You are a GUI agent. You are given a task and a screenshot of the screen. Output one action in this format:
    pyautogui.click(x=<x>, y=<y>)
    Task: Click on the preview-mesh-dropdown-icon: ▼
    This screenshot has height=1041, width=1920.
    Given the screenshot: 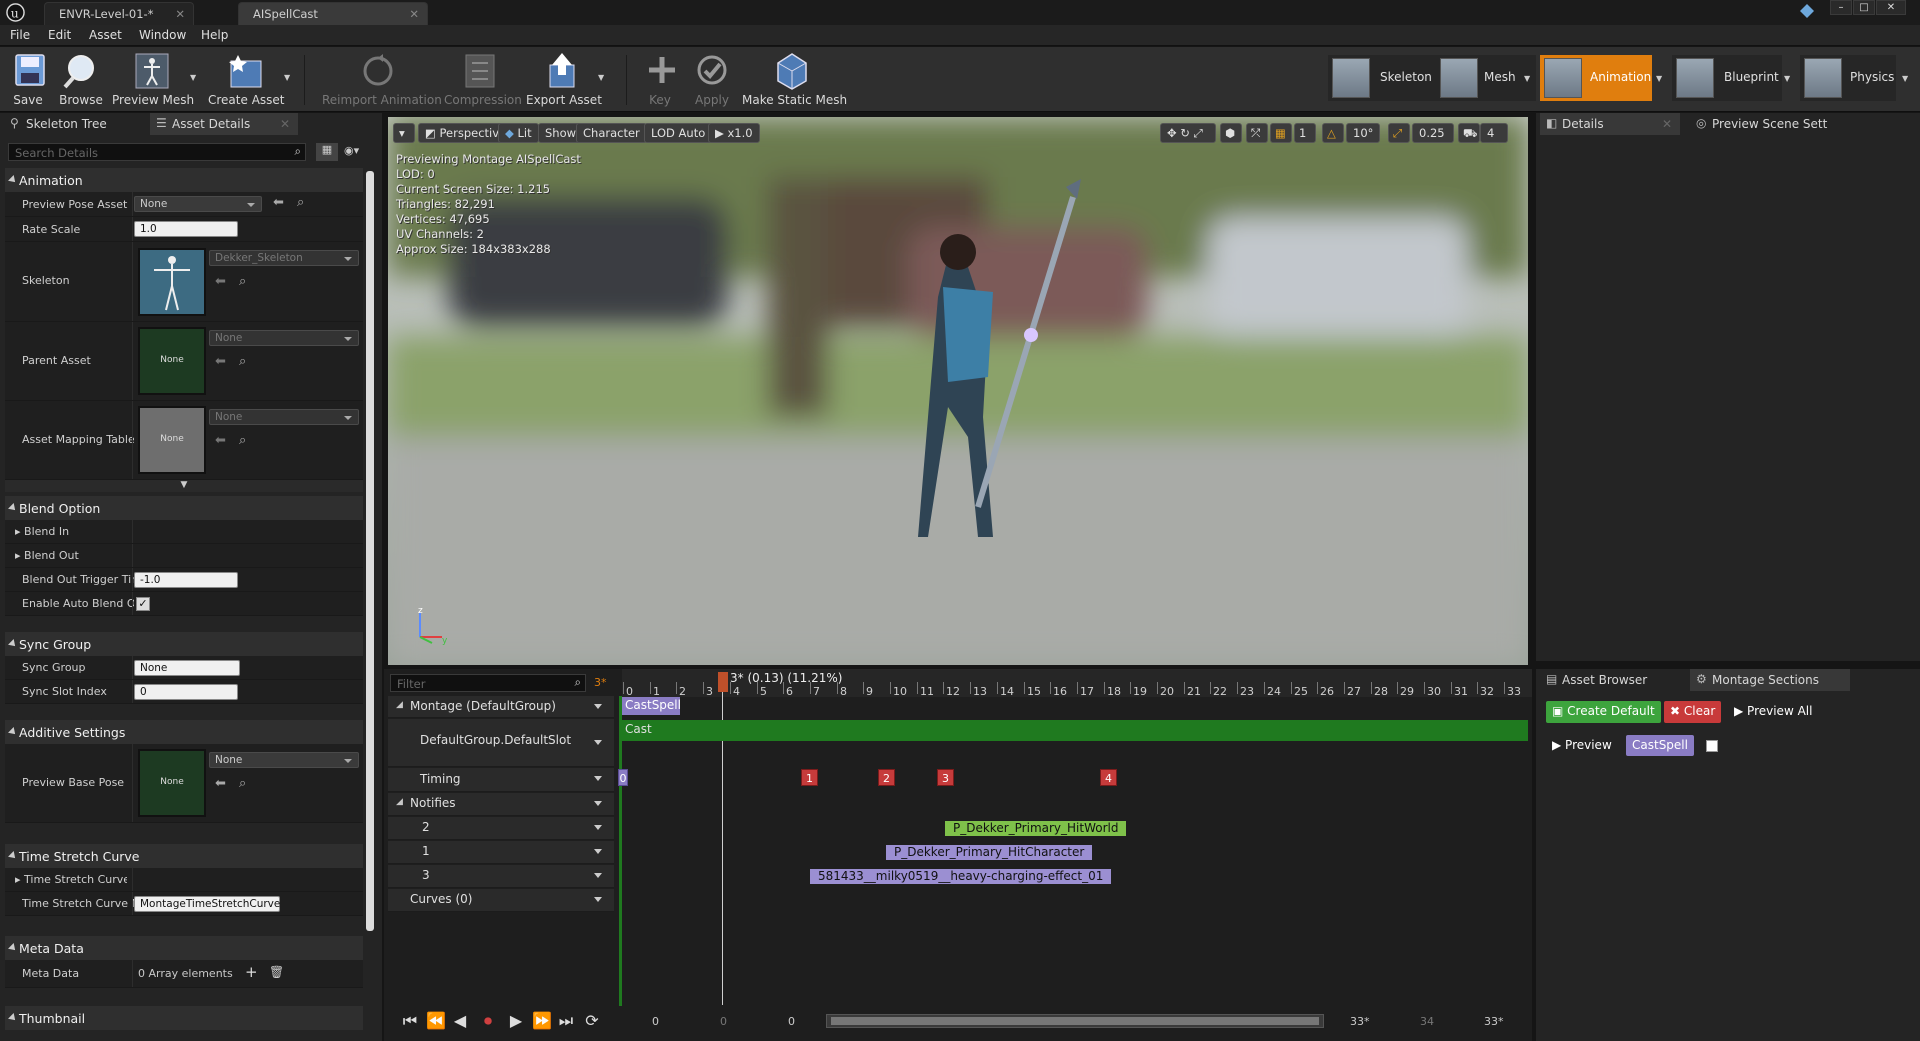 What is the action you would take?
    pyautogui.click(x=193, y=77)
    